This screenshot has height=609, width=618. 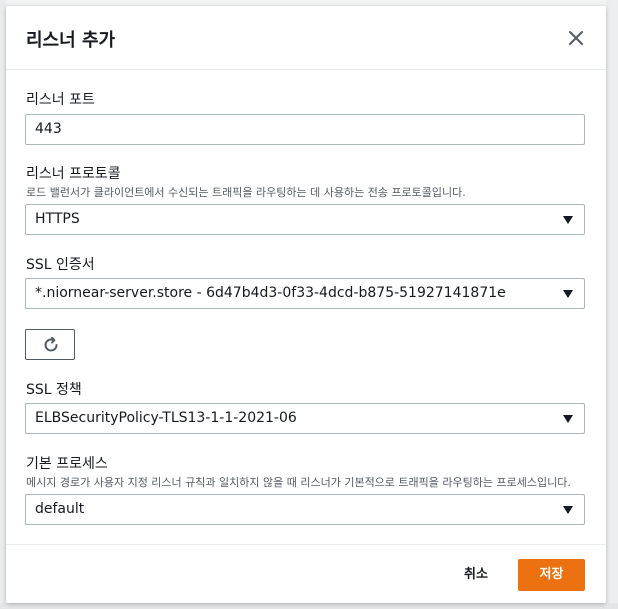 What do you see at coordinates (309, 606) in the screenshot?
I see `background-bottom-edge` at bounding box center [309, 606].